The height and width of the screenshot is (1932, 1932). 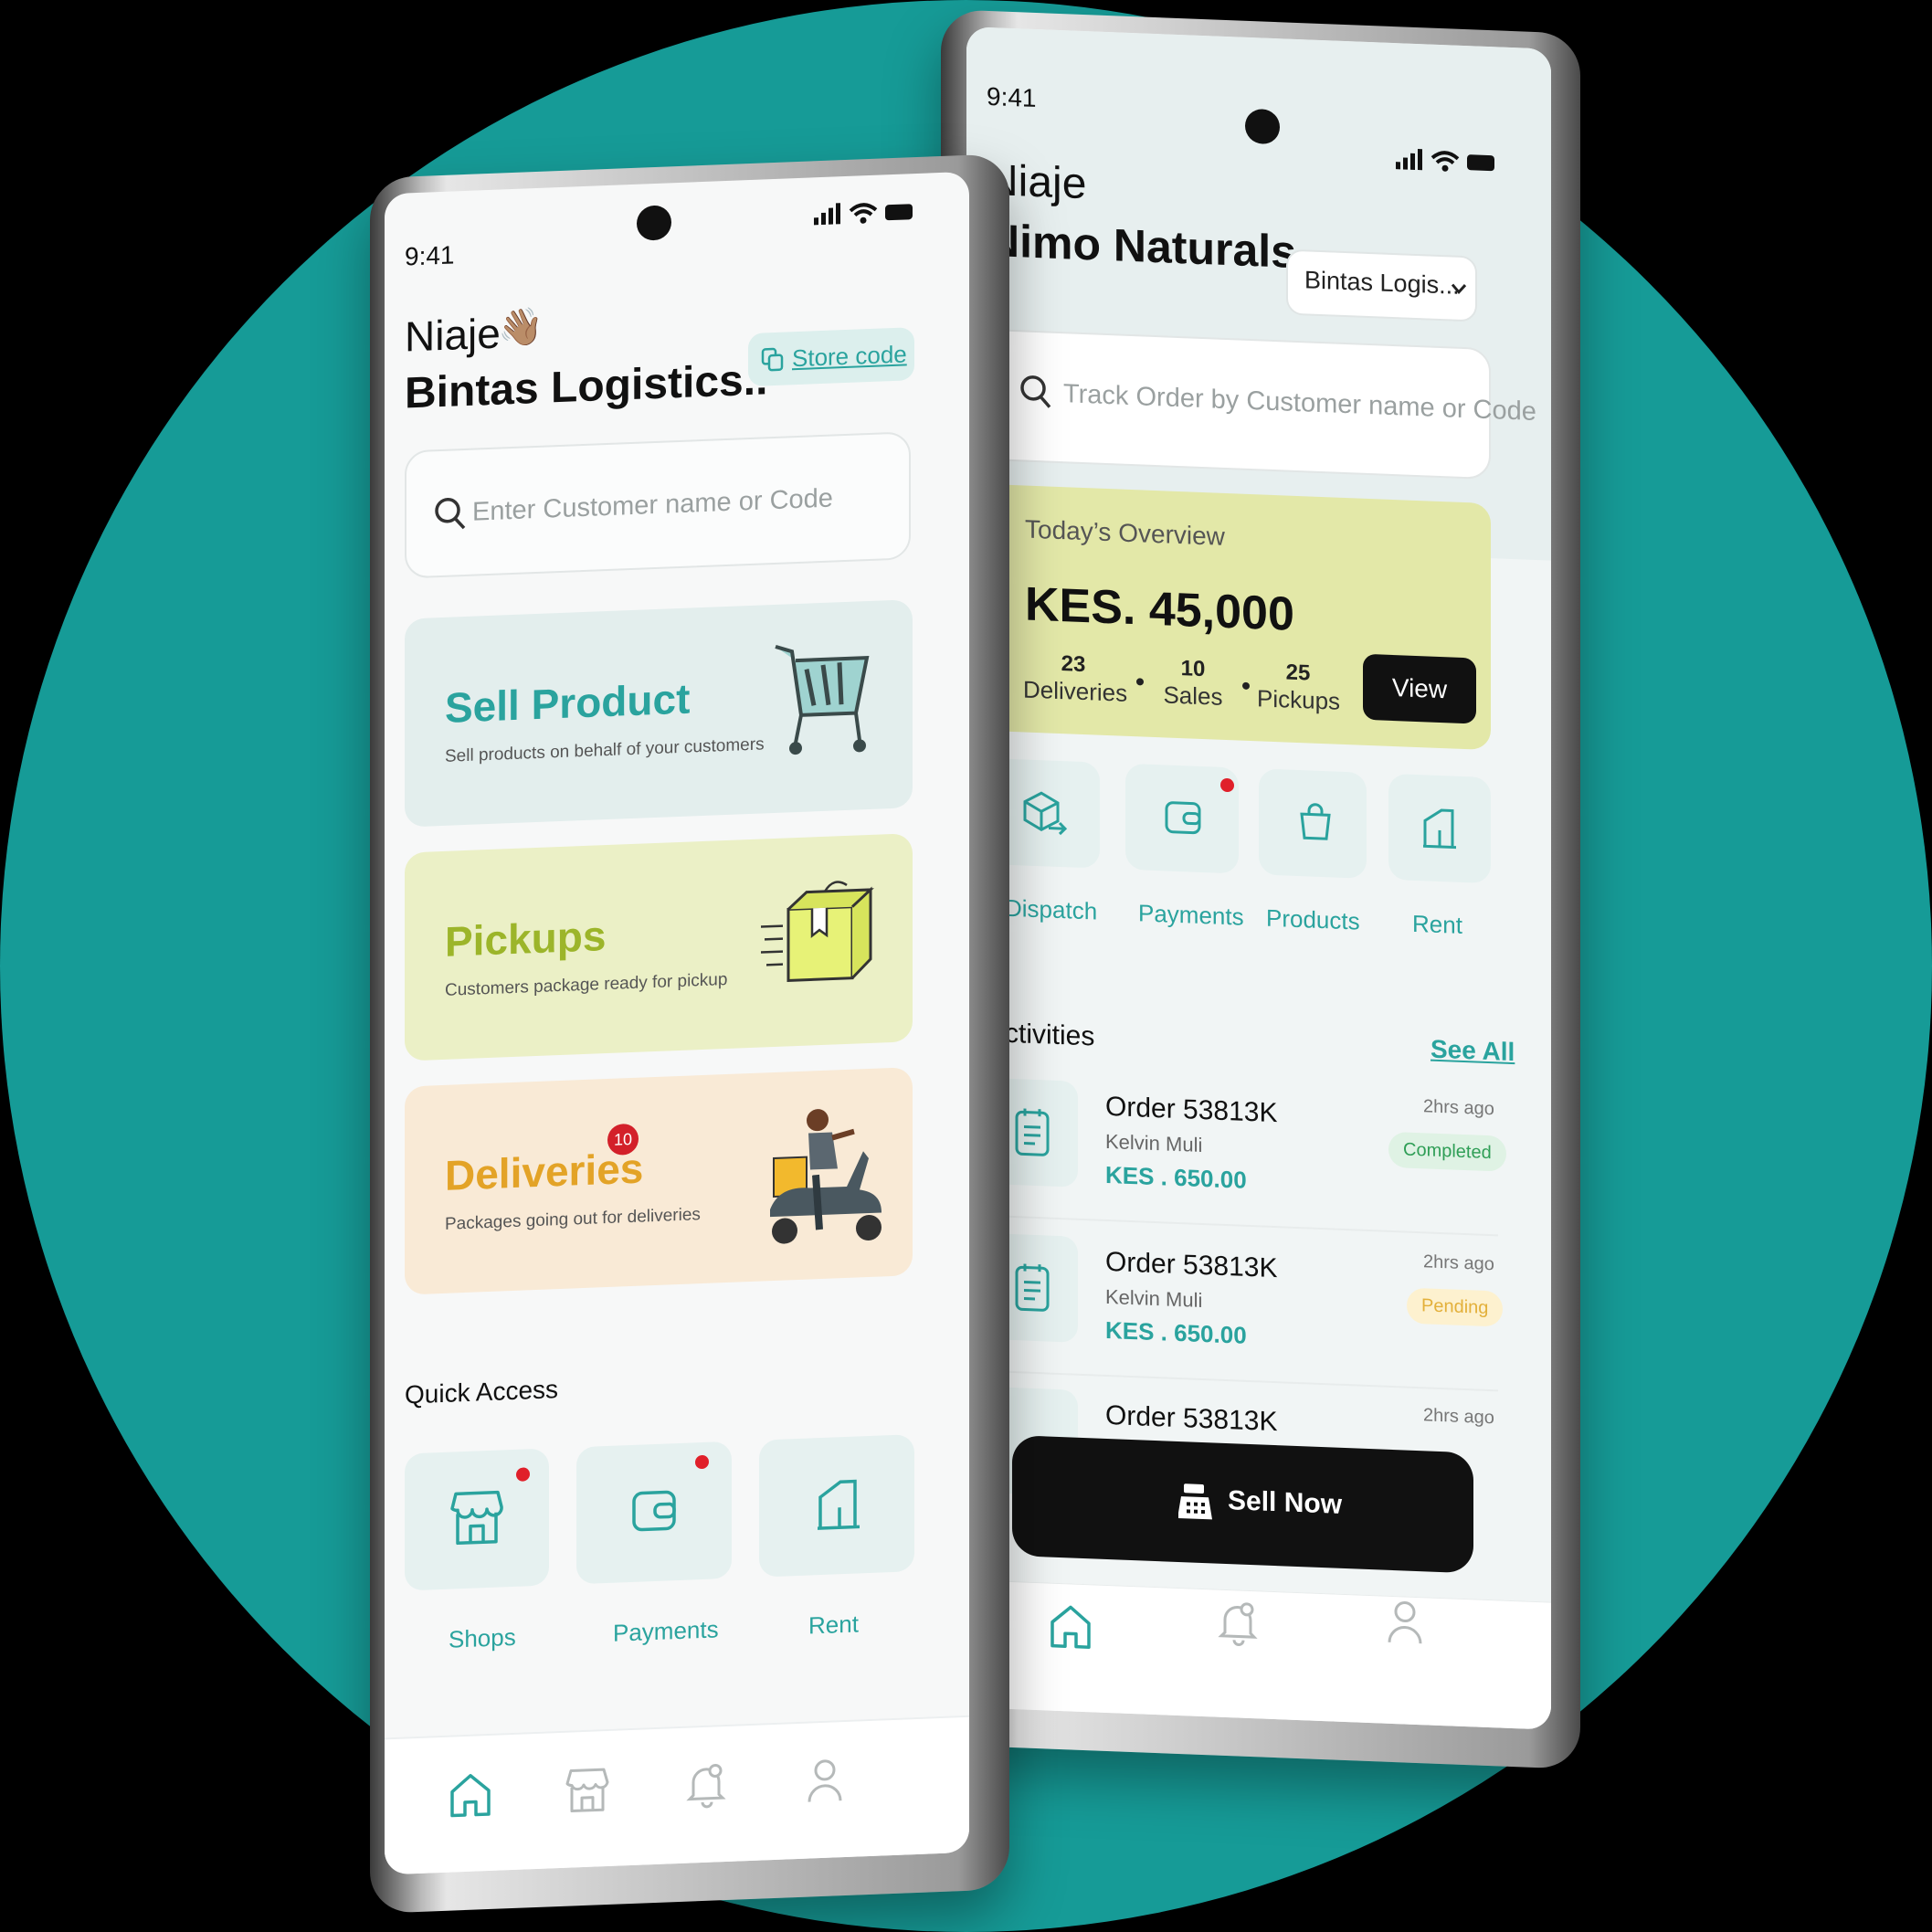 I want to click on store-code-label: Store code, so click(x=850, y=356).